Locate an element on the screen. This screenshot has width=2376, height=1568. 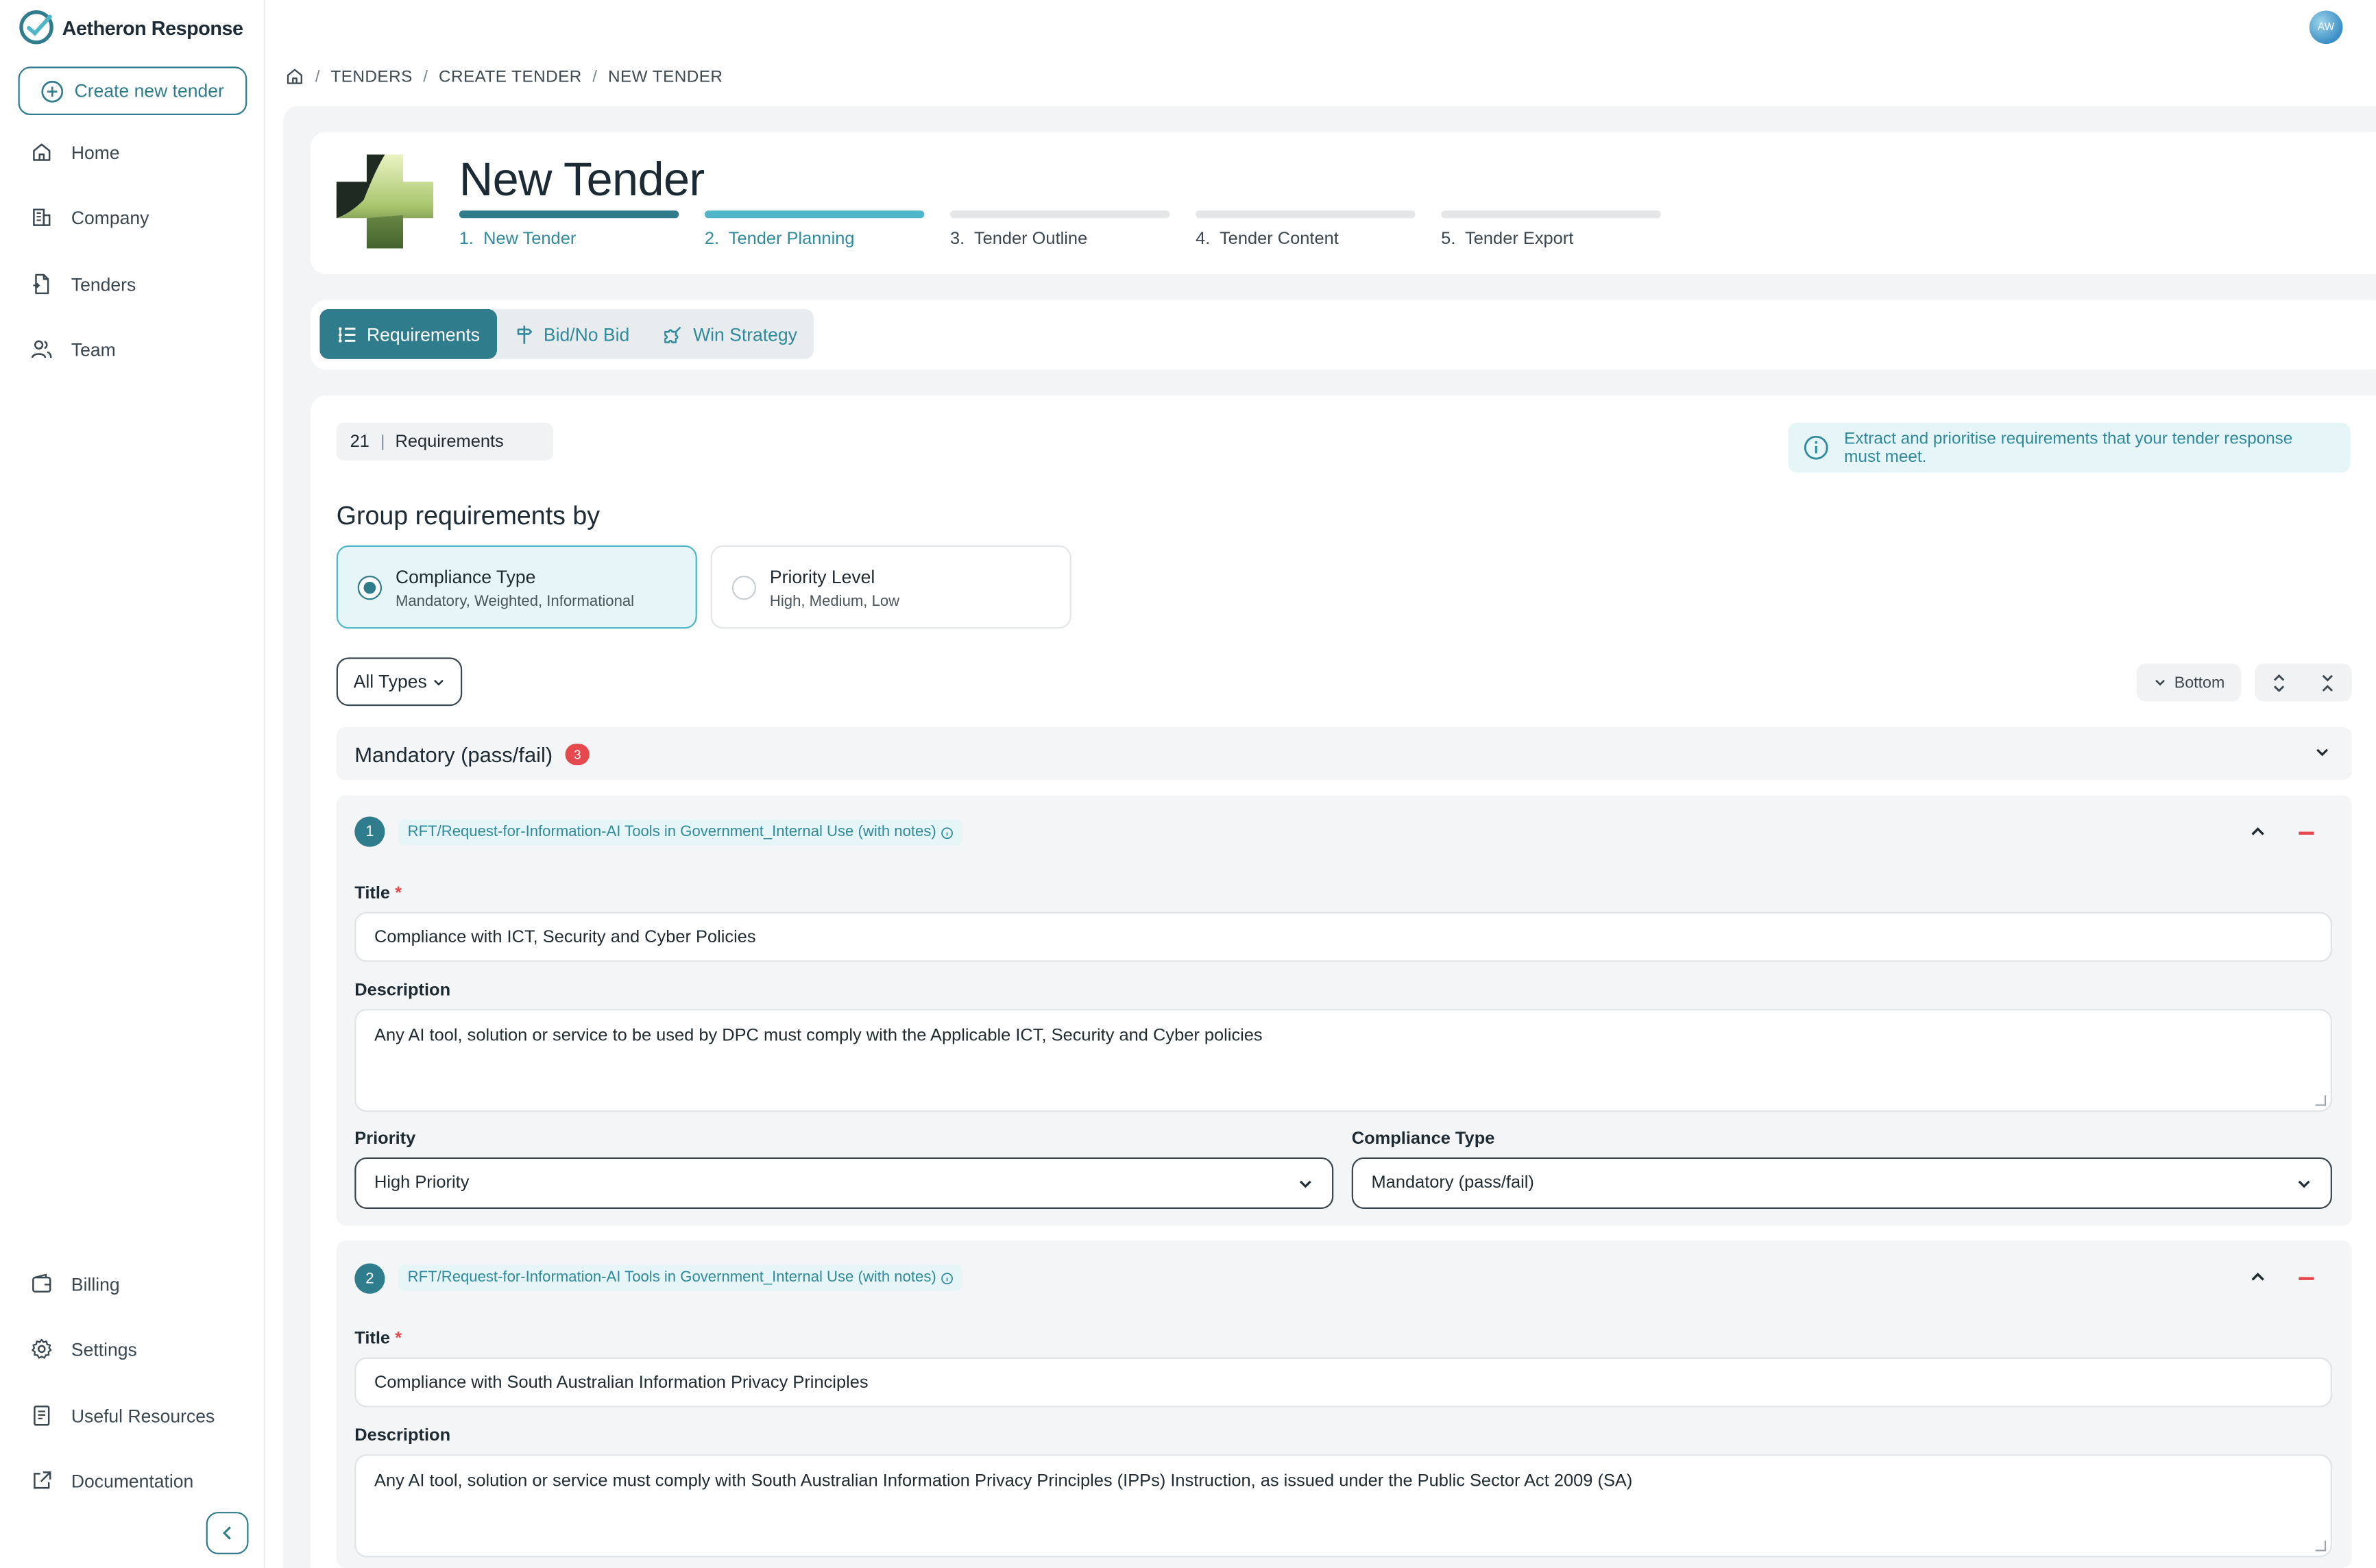
sidebar-item-settings: Settings is located at coordinates (83, 1349).